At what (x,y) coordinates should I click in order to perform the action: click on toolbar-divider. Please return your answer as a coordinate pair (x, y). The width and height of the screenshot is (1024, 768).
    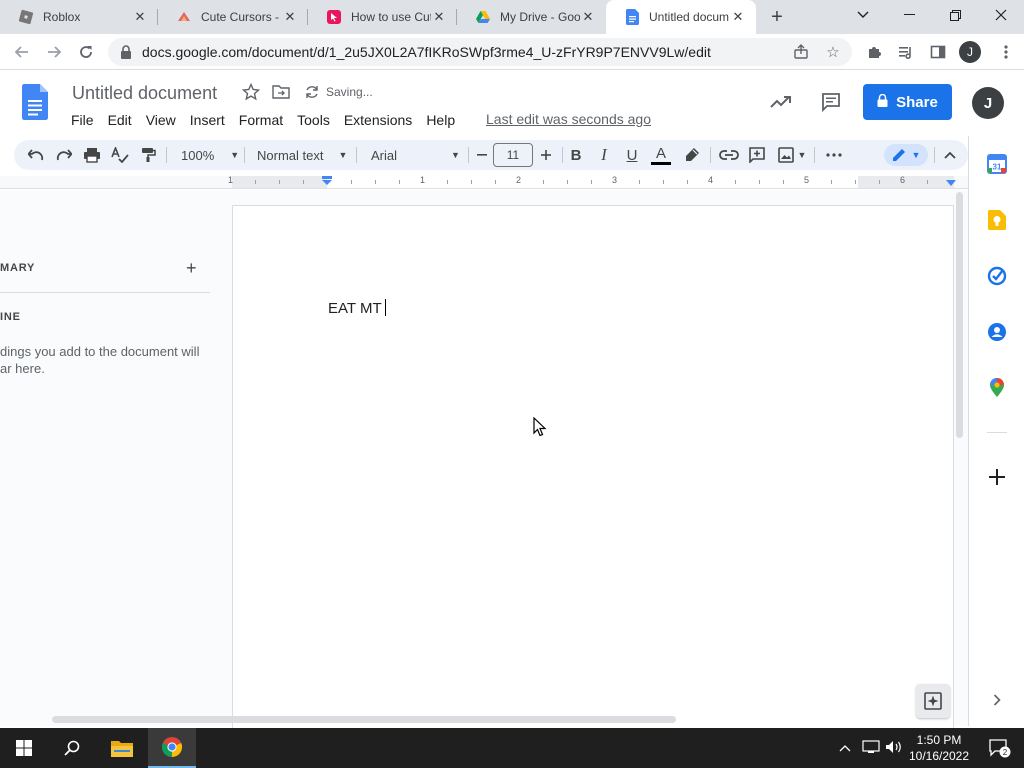
    Looking at the image, I should click on (814, 155).